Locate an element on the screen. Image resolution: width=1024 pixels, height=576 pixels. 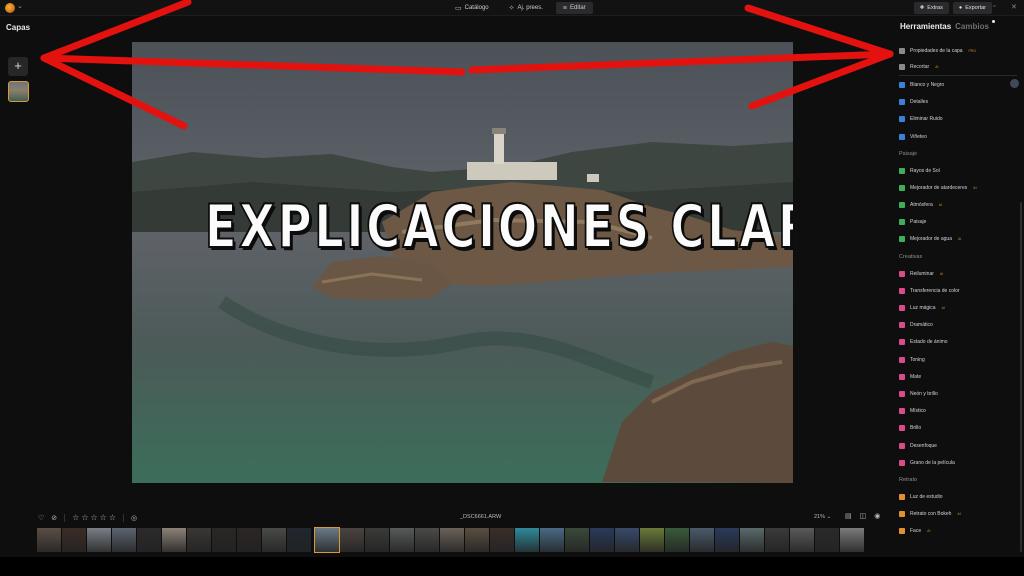
extras-label: Extras is located at coordinates (935, 8).